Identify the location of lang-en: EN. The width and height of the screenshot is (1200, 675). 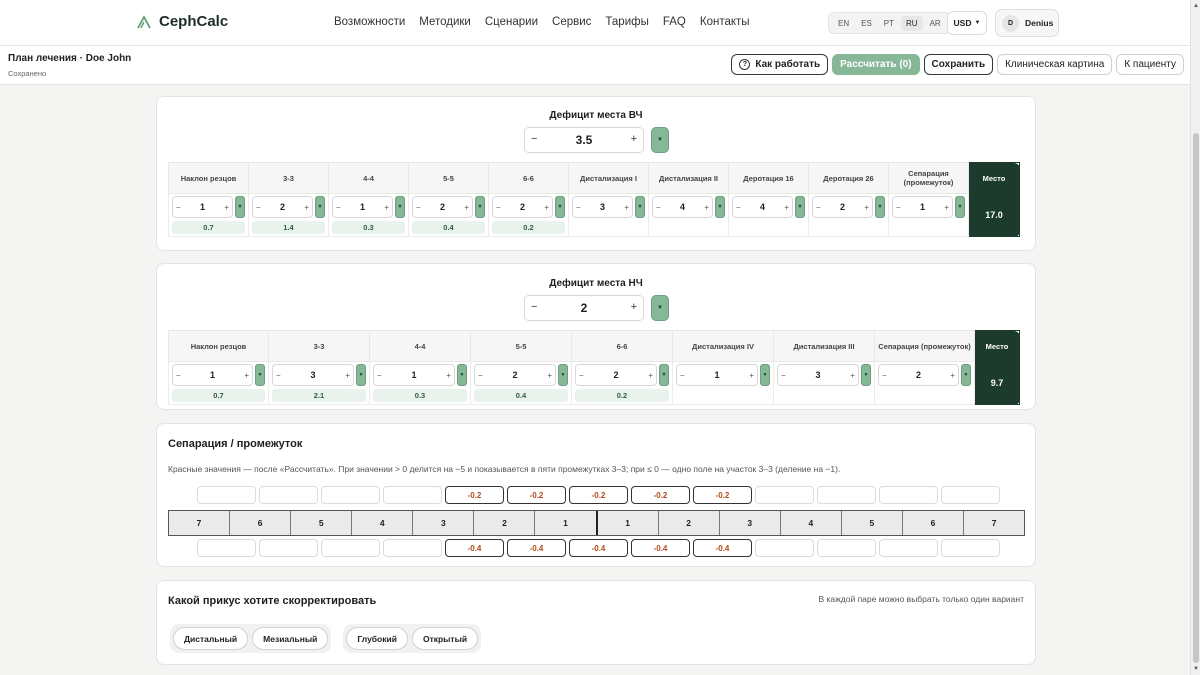
(843, 23).